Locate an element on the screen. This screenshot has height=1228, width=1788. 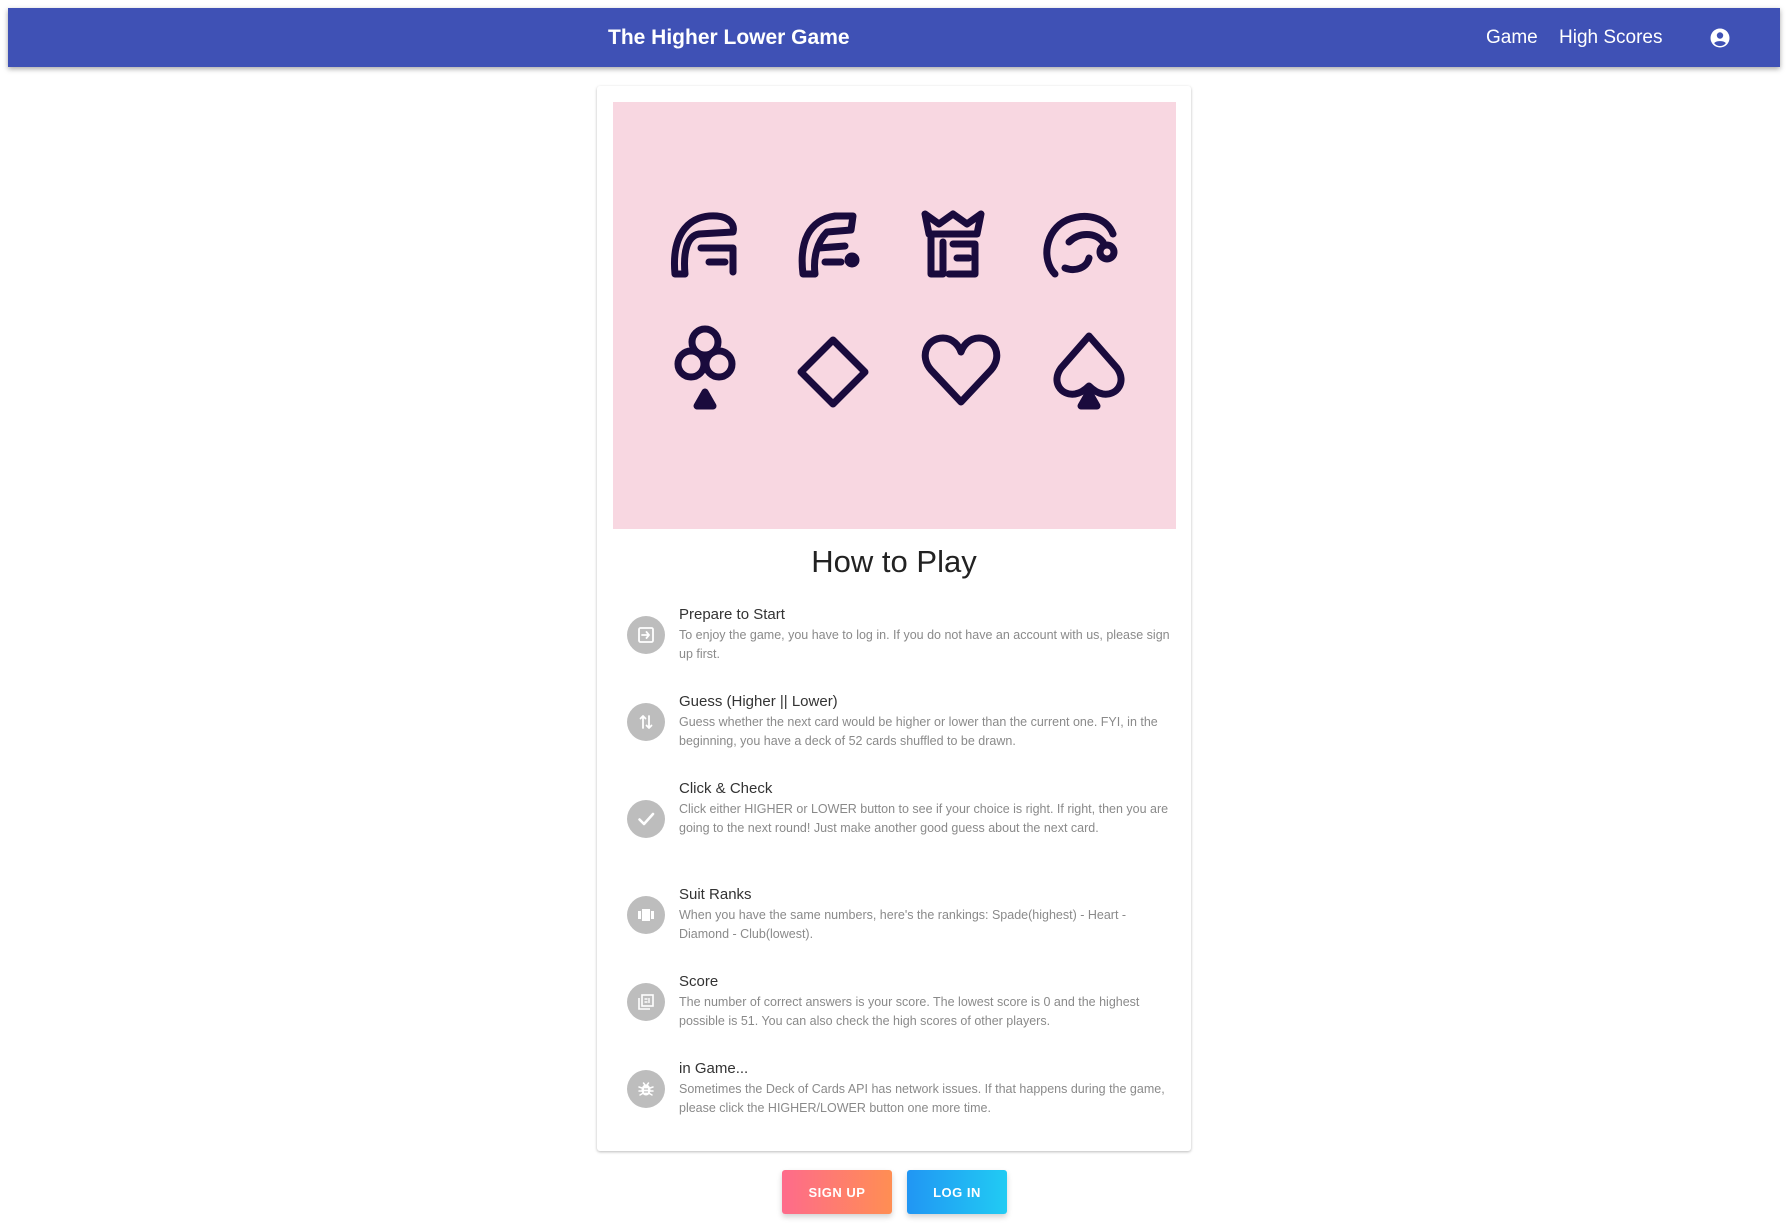
swap-vertical-icon is located at coordinates (646, 722).